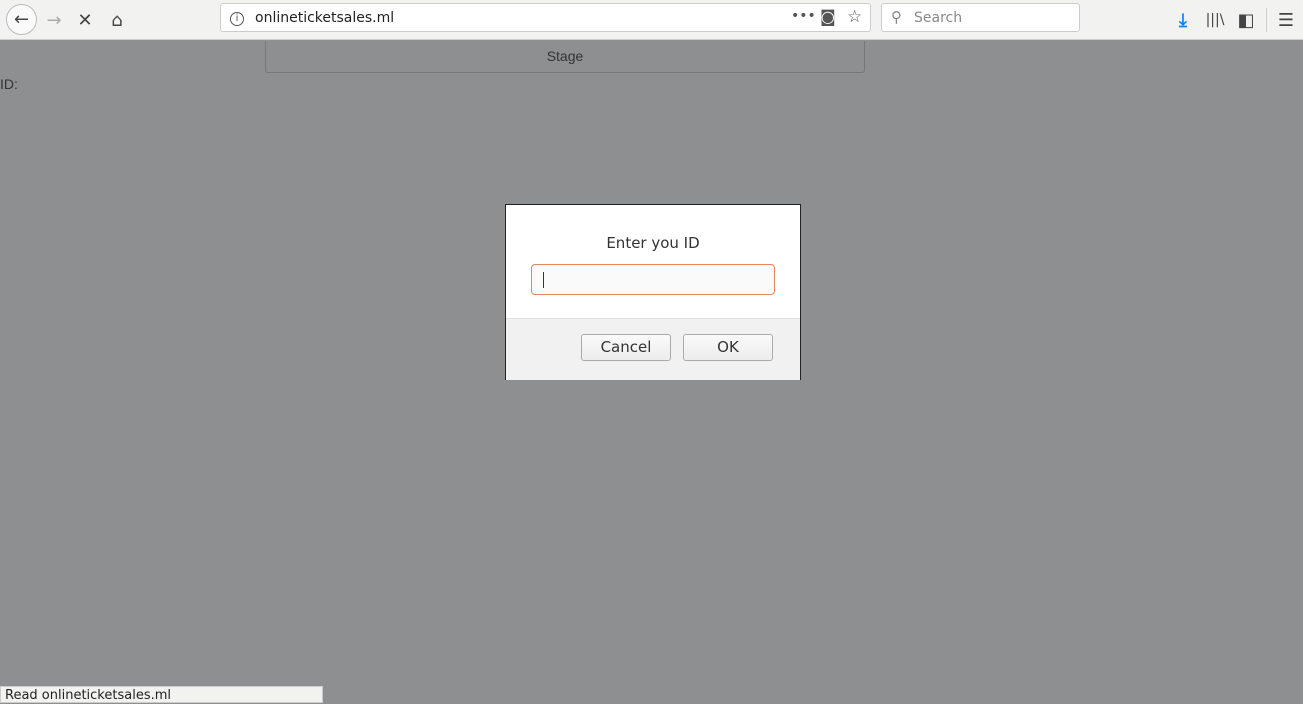  I want to click on forward-button: →, so click(54, 20).